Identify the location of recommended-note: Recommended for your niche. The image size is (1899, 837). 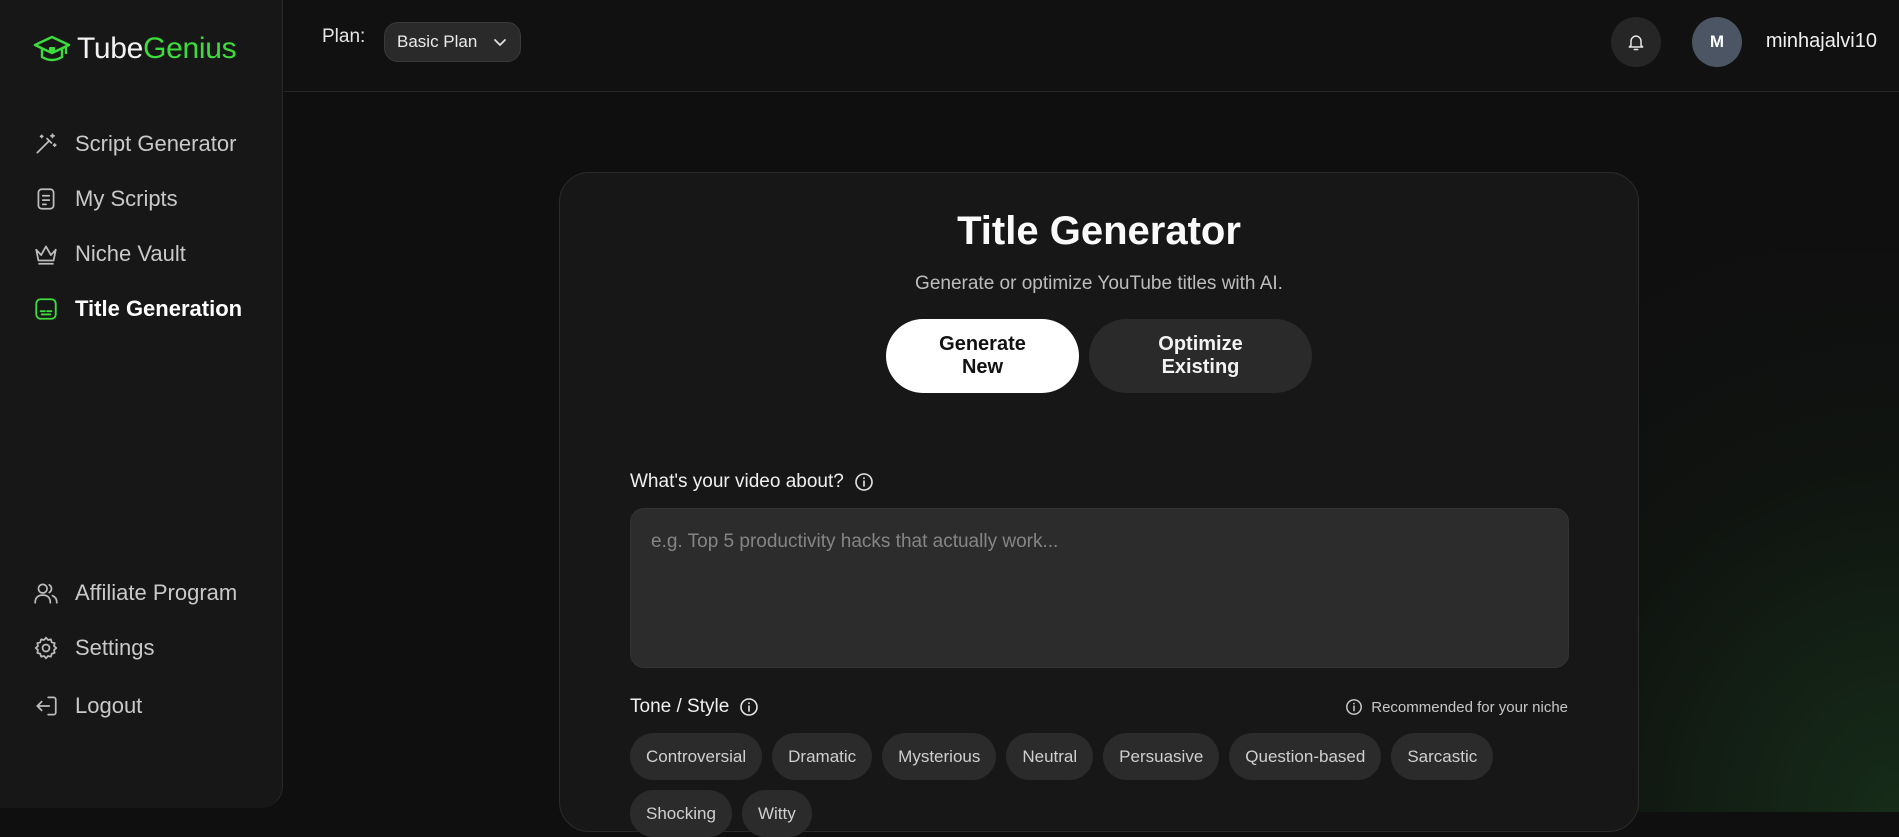
(1456, 707).